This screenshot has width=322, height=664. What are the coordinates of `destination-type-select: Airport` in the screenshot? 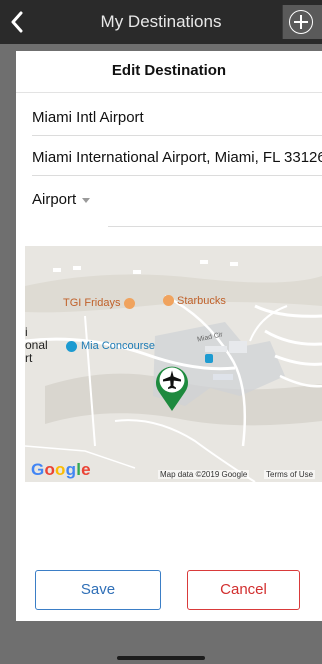 It's located at (61, 199).